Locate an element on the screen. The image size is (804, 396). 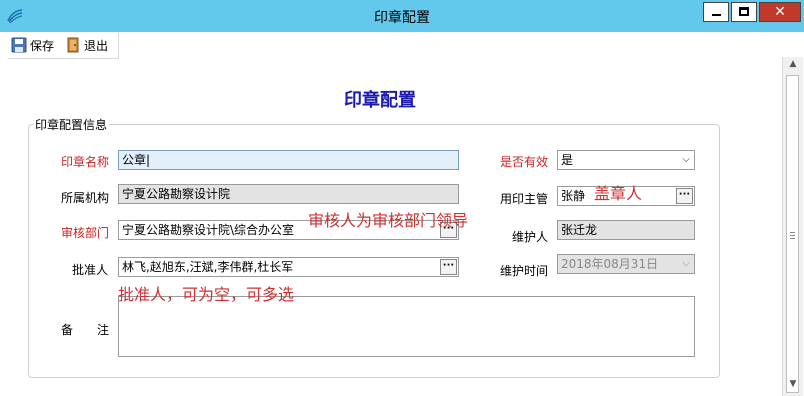
seal-name-label: 印章名称 is located at coordinates (85, 162).